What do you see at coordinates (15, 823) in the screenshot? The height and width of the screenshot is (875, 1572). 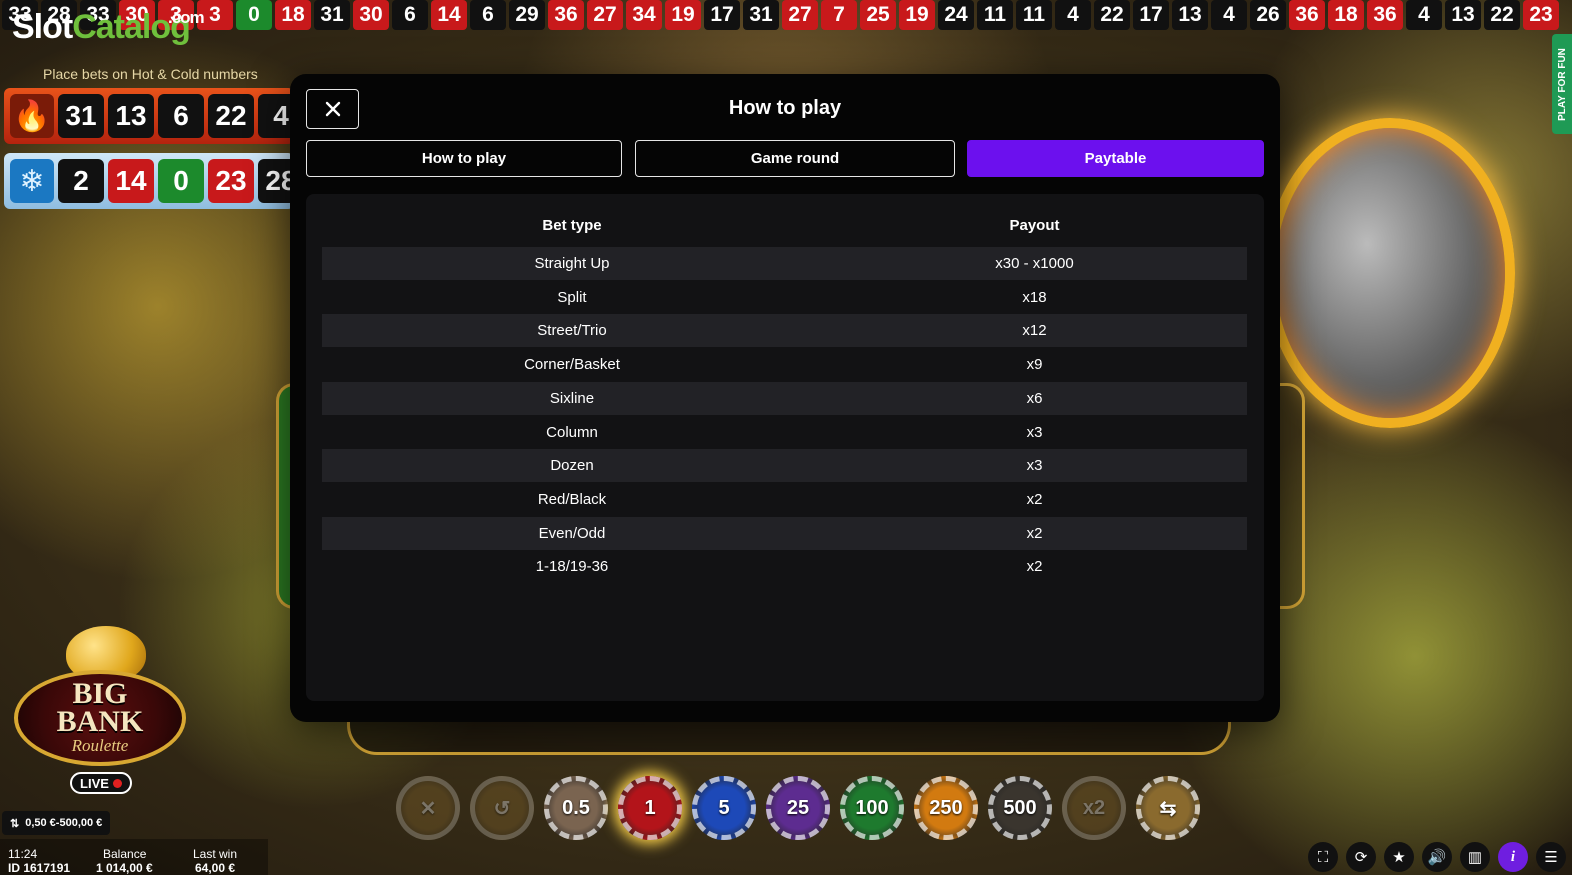 I see `sort-arrows-icon: ⇅` at bounding box center [15, 823].